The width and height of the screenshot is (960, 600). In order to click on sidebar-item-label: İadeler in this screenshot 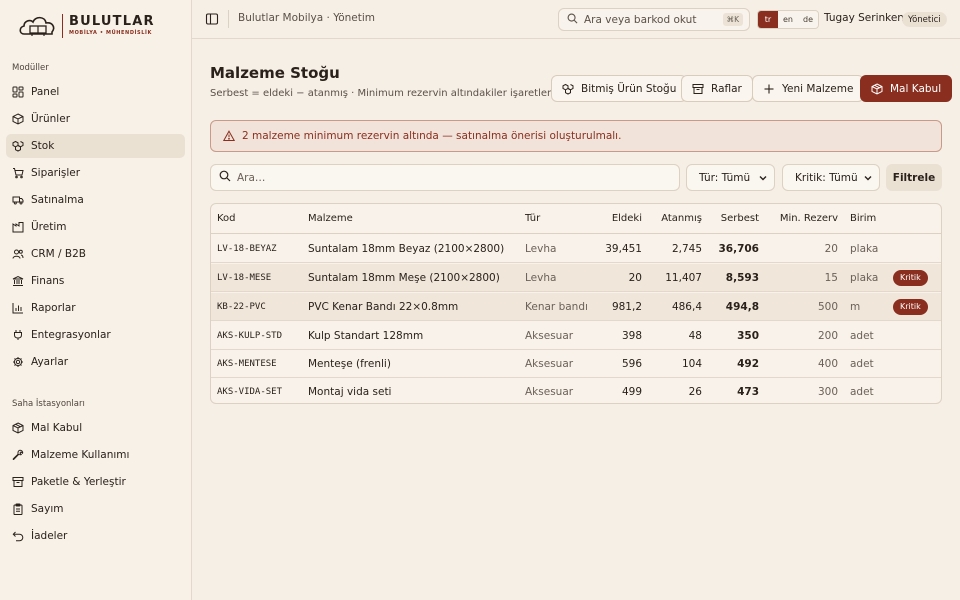, I will do `click(49, 536)`.